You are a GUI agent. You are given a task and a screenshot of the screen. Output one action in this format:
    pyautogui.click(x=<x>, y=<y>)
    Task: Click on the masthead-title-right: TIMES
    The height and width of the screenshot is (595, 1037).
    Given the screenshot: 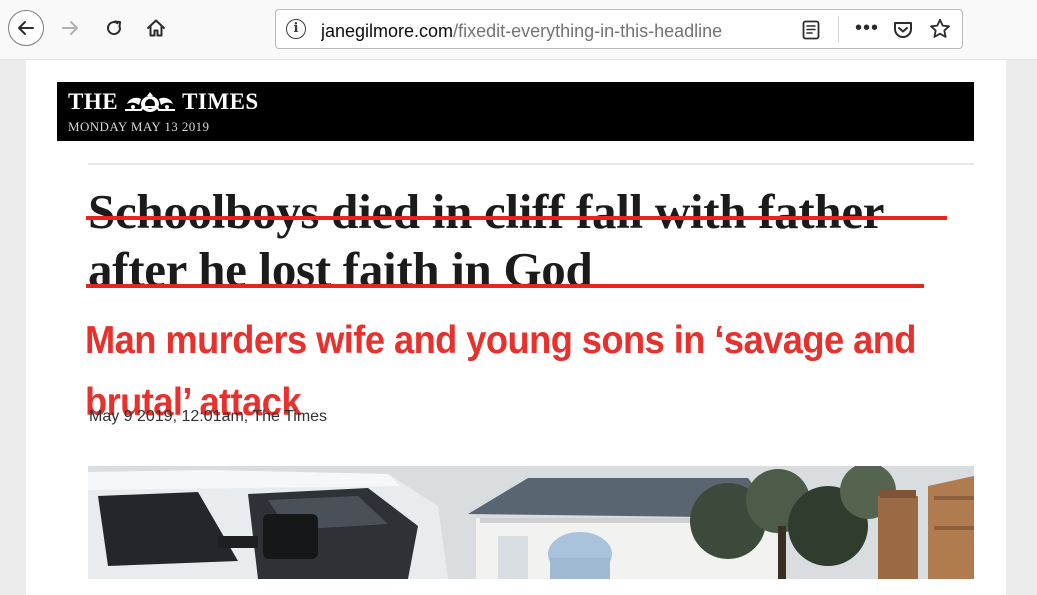 What is the action you would take?
    pyautogui.click(x=220, y=101)
    